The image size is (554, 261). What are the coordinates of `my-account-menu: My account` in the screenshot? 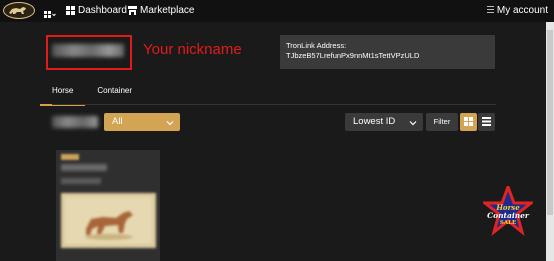 It's located at (517, 10).